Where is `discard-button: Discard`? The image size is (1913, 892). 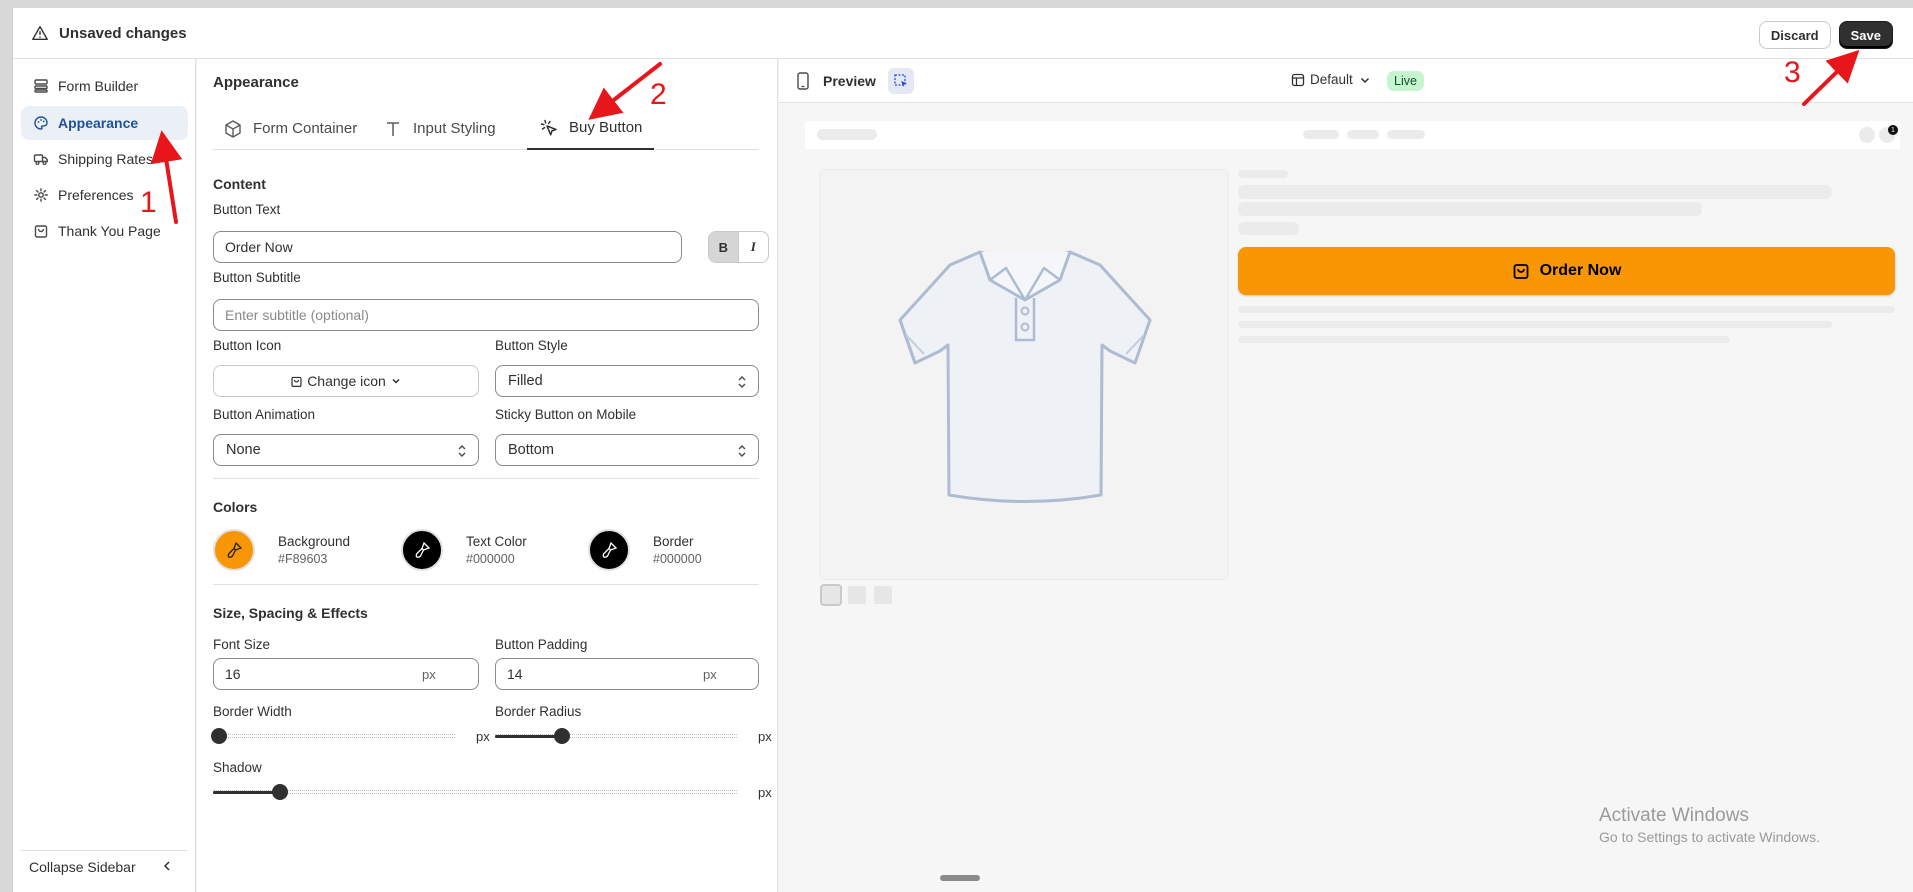
discard-button: Discard is located at coordinates (1794, 35).